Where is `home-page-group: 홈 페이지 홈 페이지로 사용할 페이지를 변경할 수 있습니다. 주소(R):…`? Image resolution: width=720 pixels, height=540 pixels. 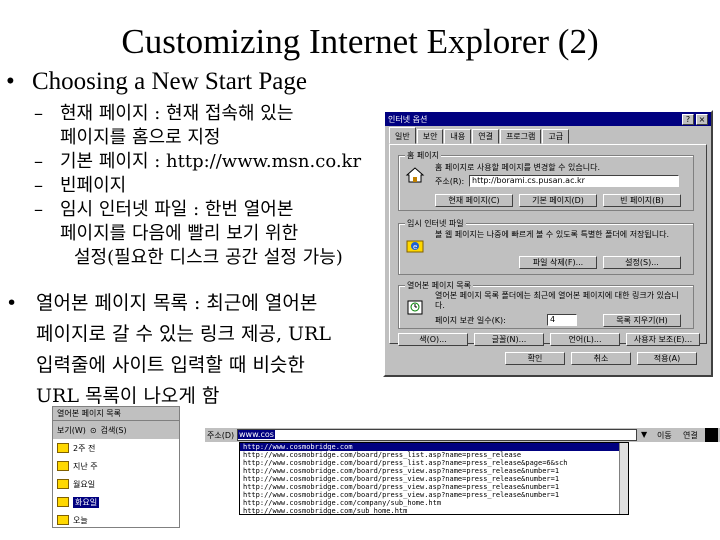 home-page-group: 홈 페이지 홈 페이지로 사용할 페이지를 변경할 수 있습니다. 주소(R):… is located at coordinates (546, 180).